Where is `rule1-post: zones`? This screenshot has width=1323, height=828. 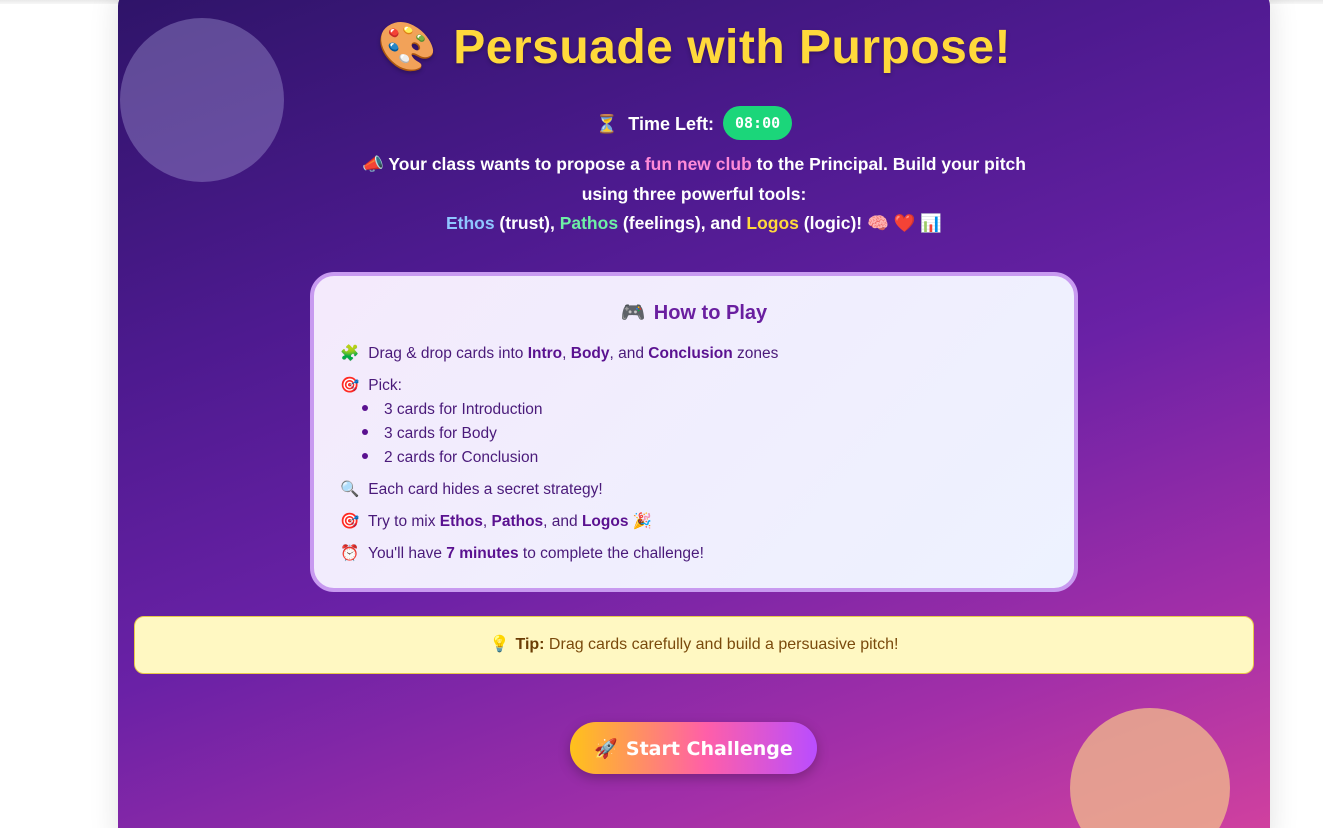 rule1-post: zones is located at coordinates (755, 353).